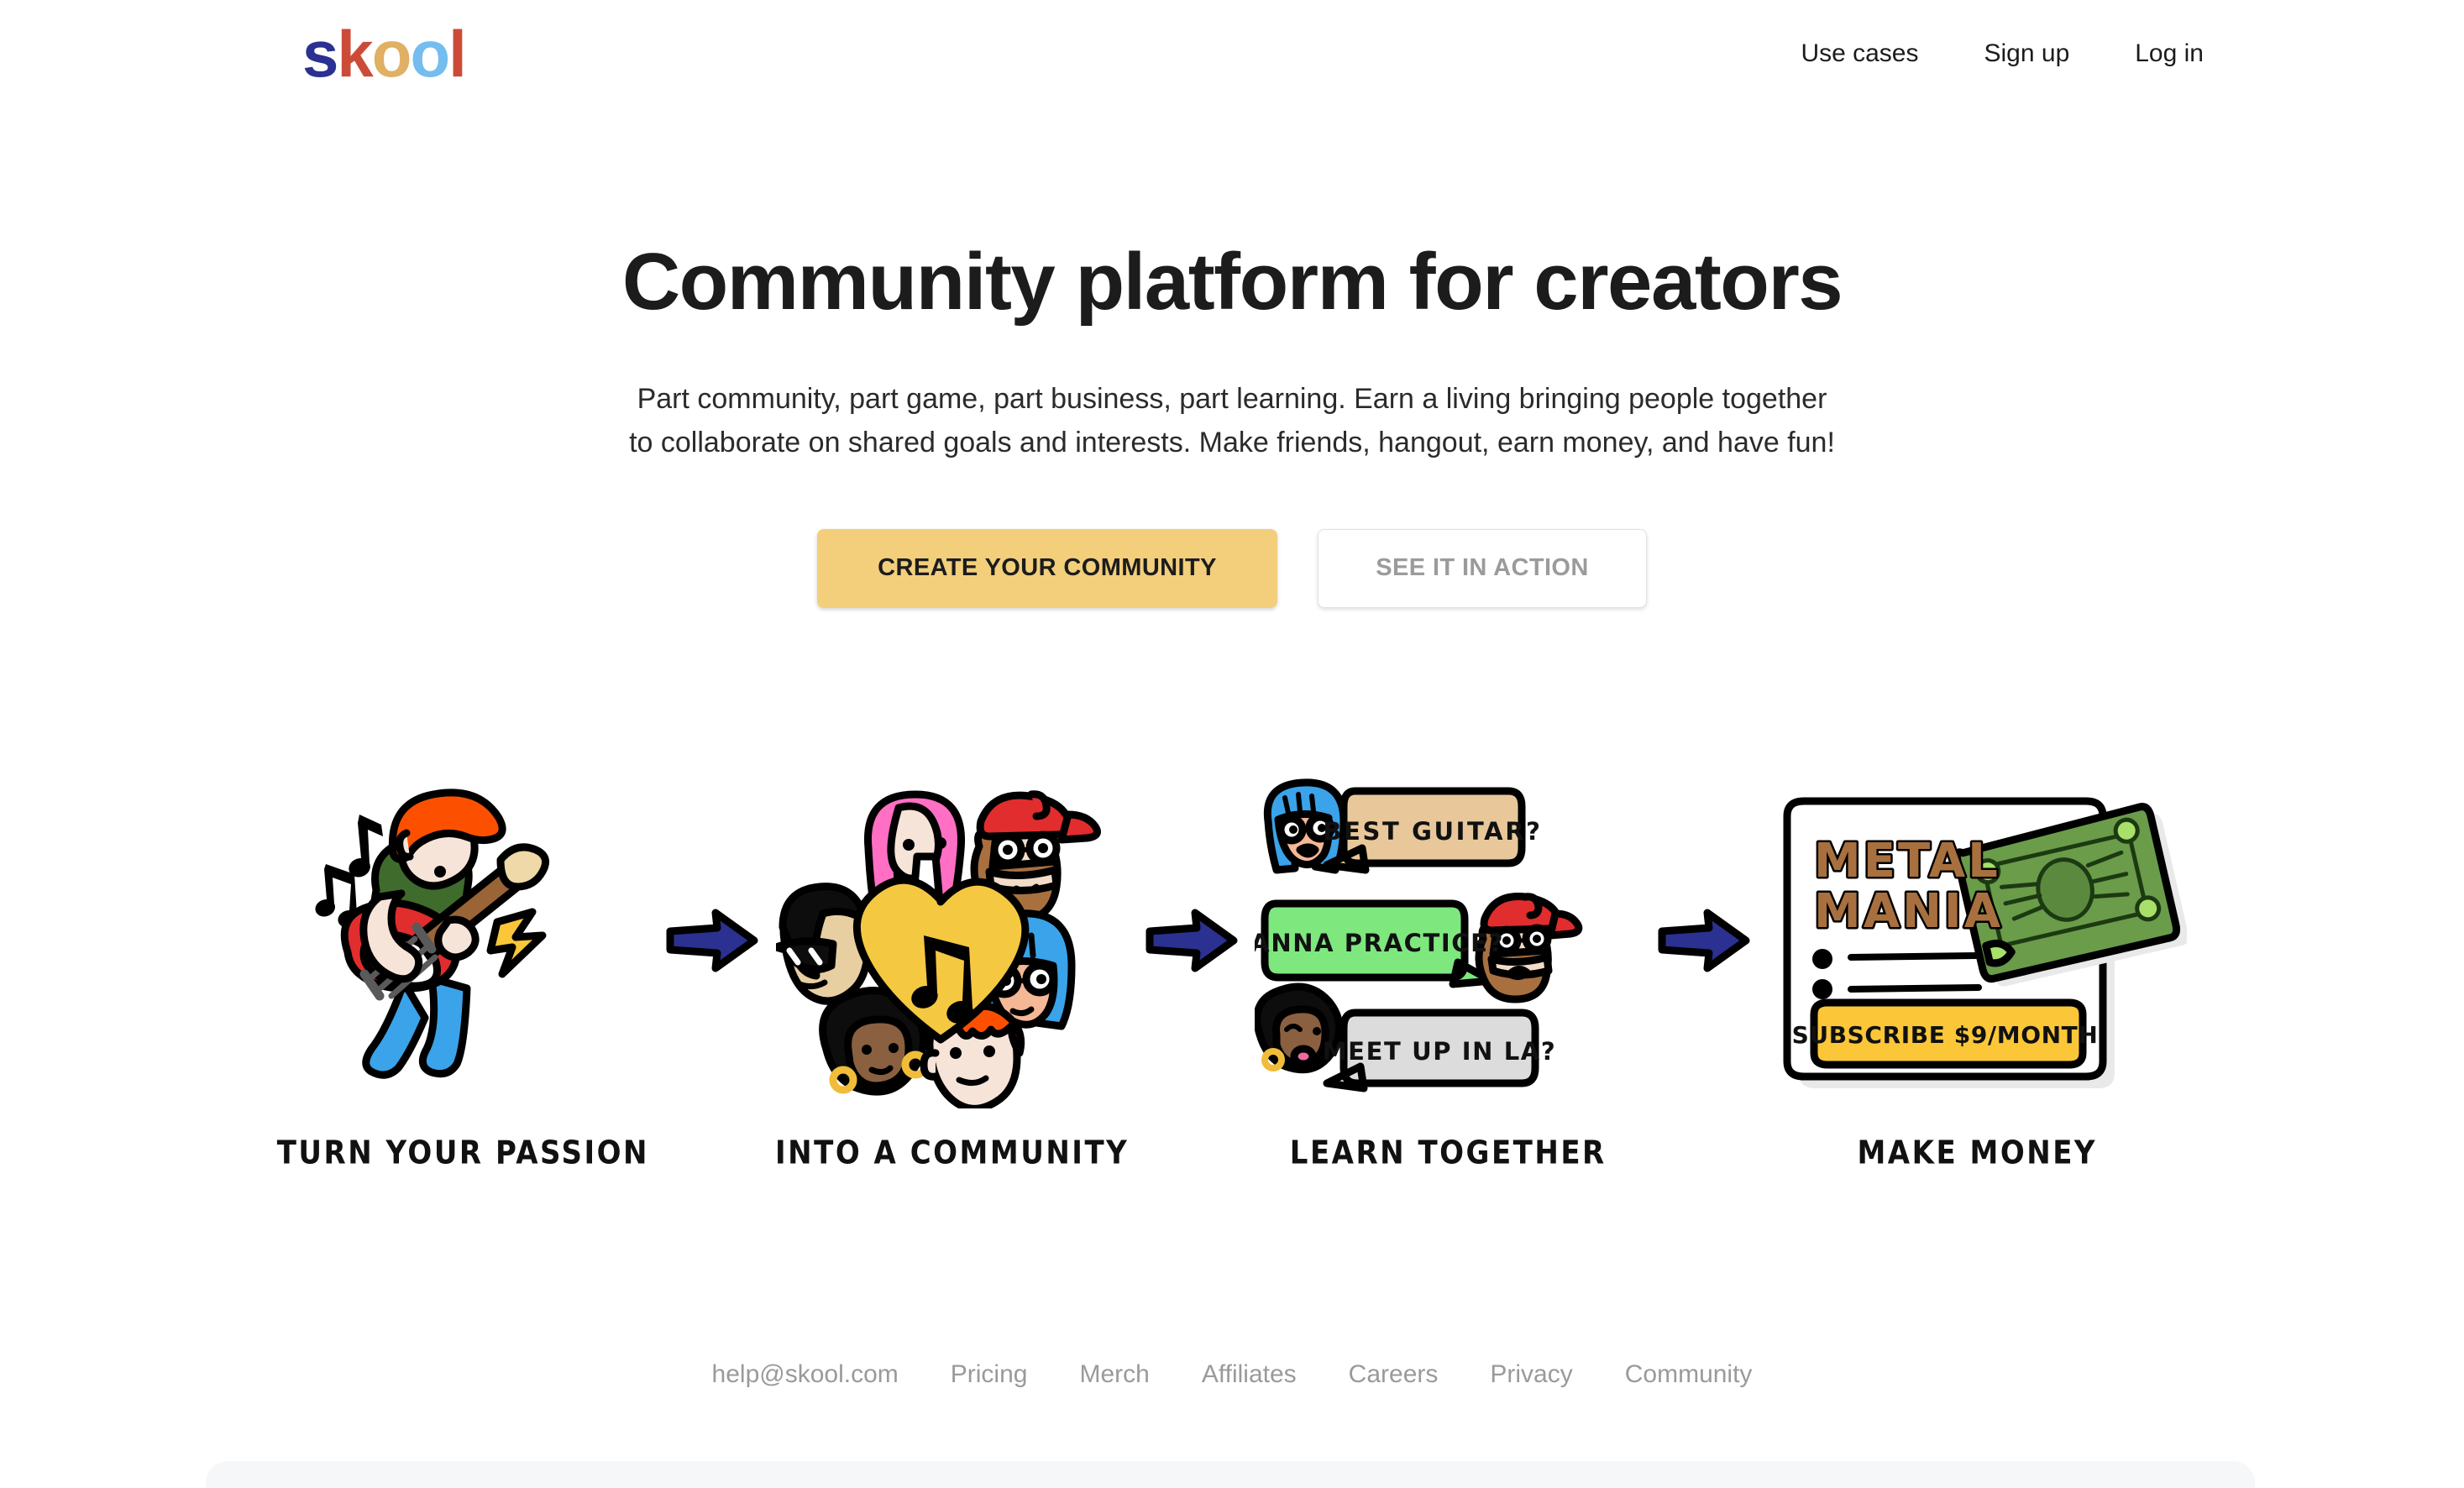 This screenshot has width=2464, height=1488. Describe the element at coordinates (432, 934) in the screenshot. I see `guitarist-svg` at that location.